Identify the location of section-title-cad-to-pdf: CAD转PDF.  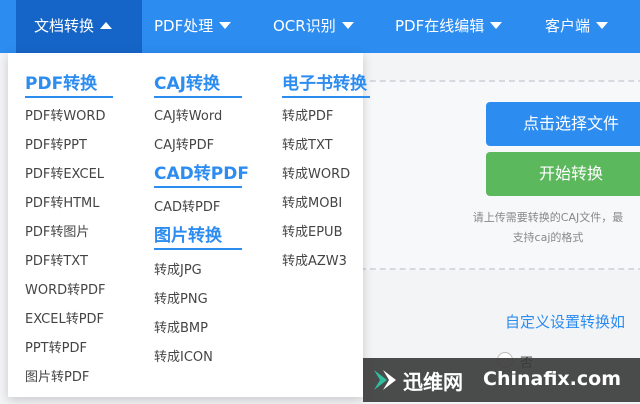
(201, 174).